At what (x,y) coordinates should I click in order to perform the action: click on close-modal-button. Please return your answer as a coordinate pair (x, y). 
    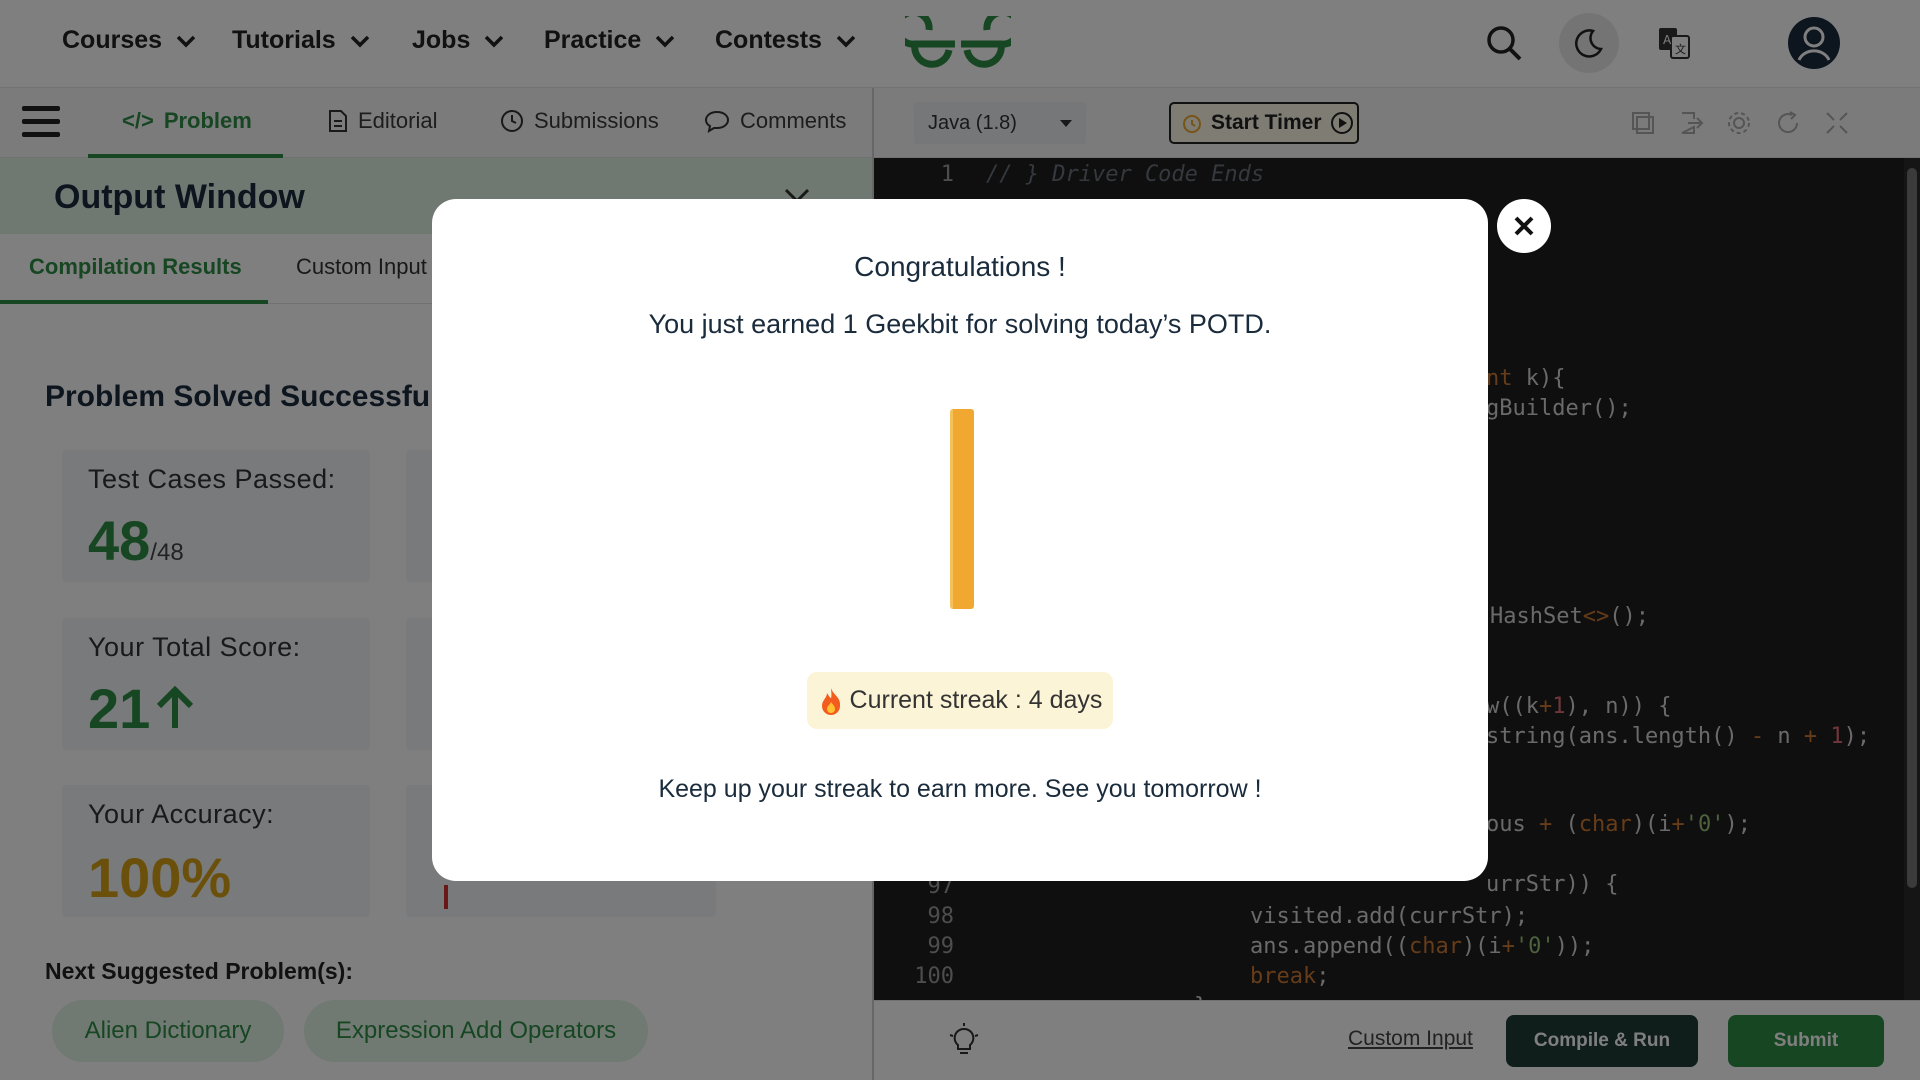
    Looking at the image, I should click on (1524, 226).